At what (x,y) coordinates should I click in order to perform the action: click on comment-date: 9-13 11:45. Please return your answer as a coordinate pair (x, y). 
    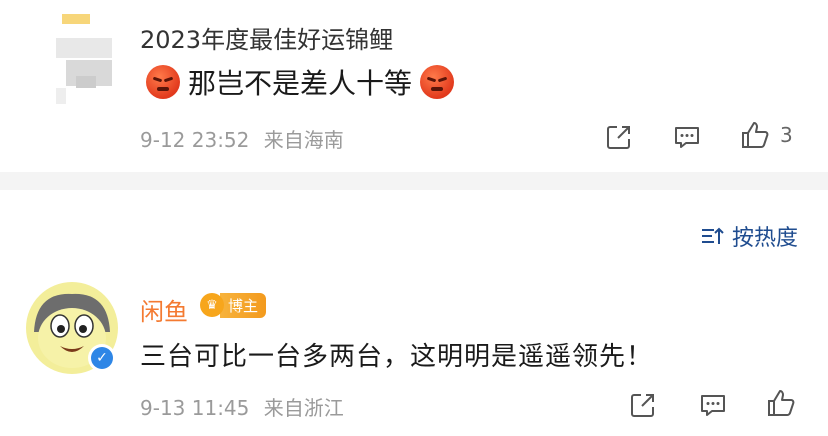
    Looking at the image, I should click on (195, 408).